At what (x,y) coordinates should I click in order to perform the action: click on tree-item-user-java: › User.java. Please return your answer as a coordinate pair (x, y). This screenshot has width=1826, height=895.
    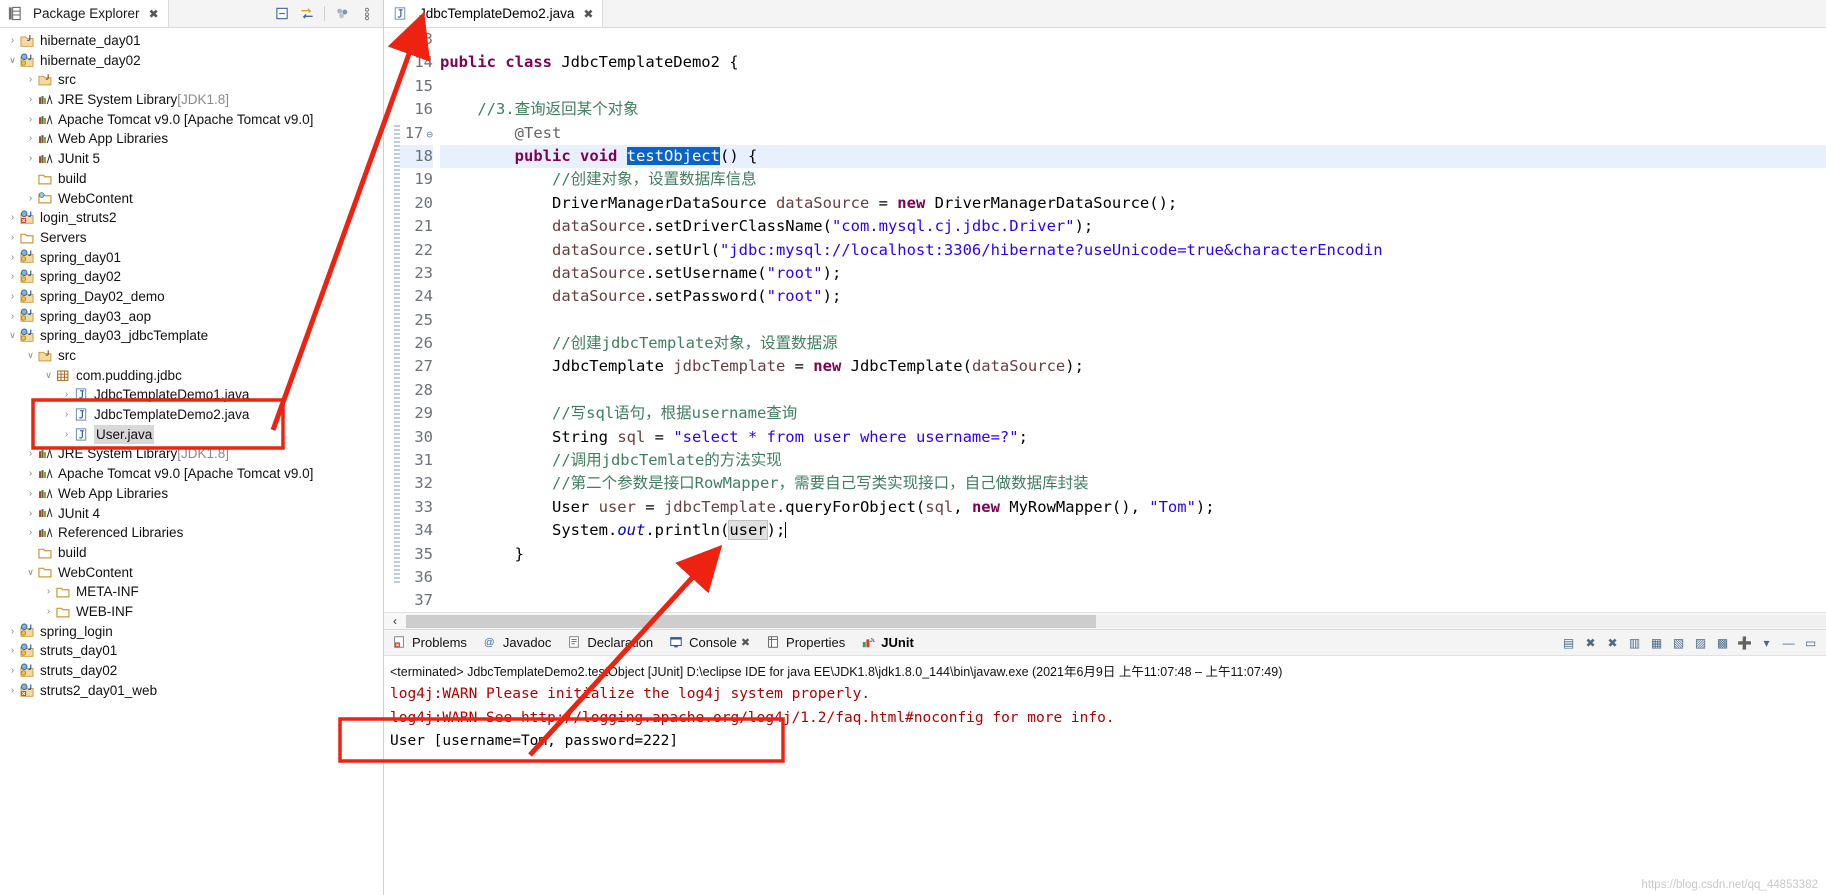
    Looking at the image, I should click on (191, 434).